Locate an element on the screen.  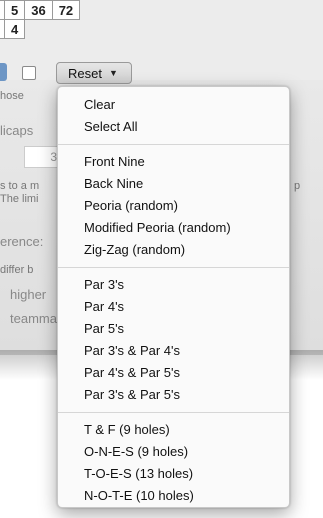
score-cell: 36 is located at coordinates (38, 10).